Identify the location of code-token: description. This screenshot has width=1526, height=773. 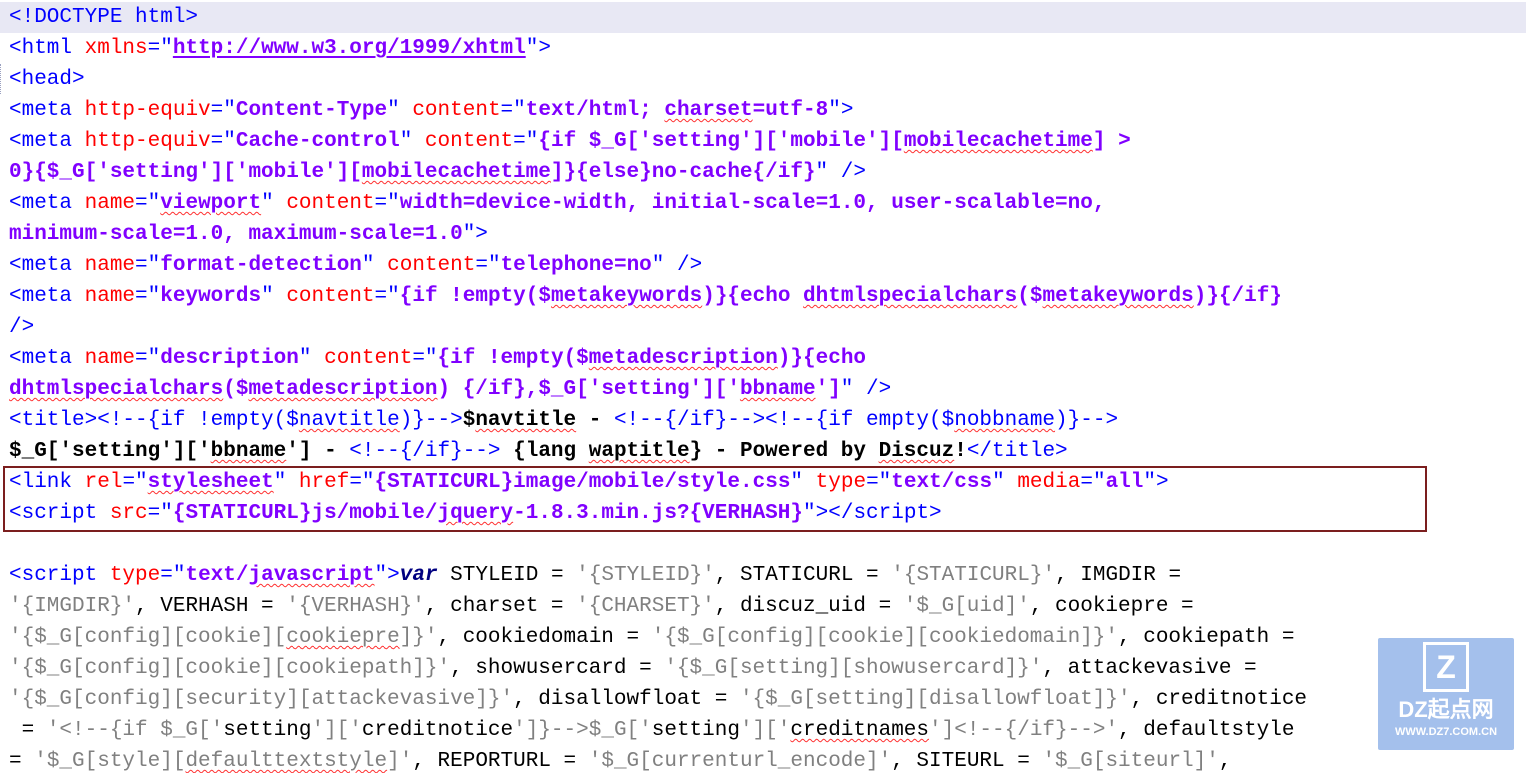
(229, 358).